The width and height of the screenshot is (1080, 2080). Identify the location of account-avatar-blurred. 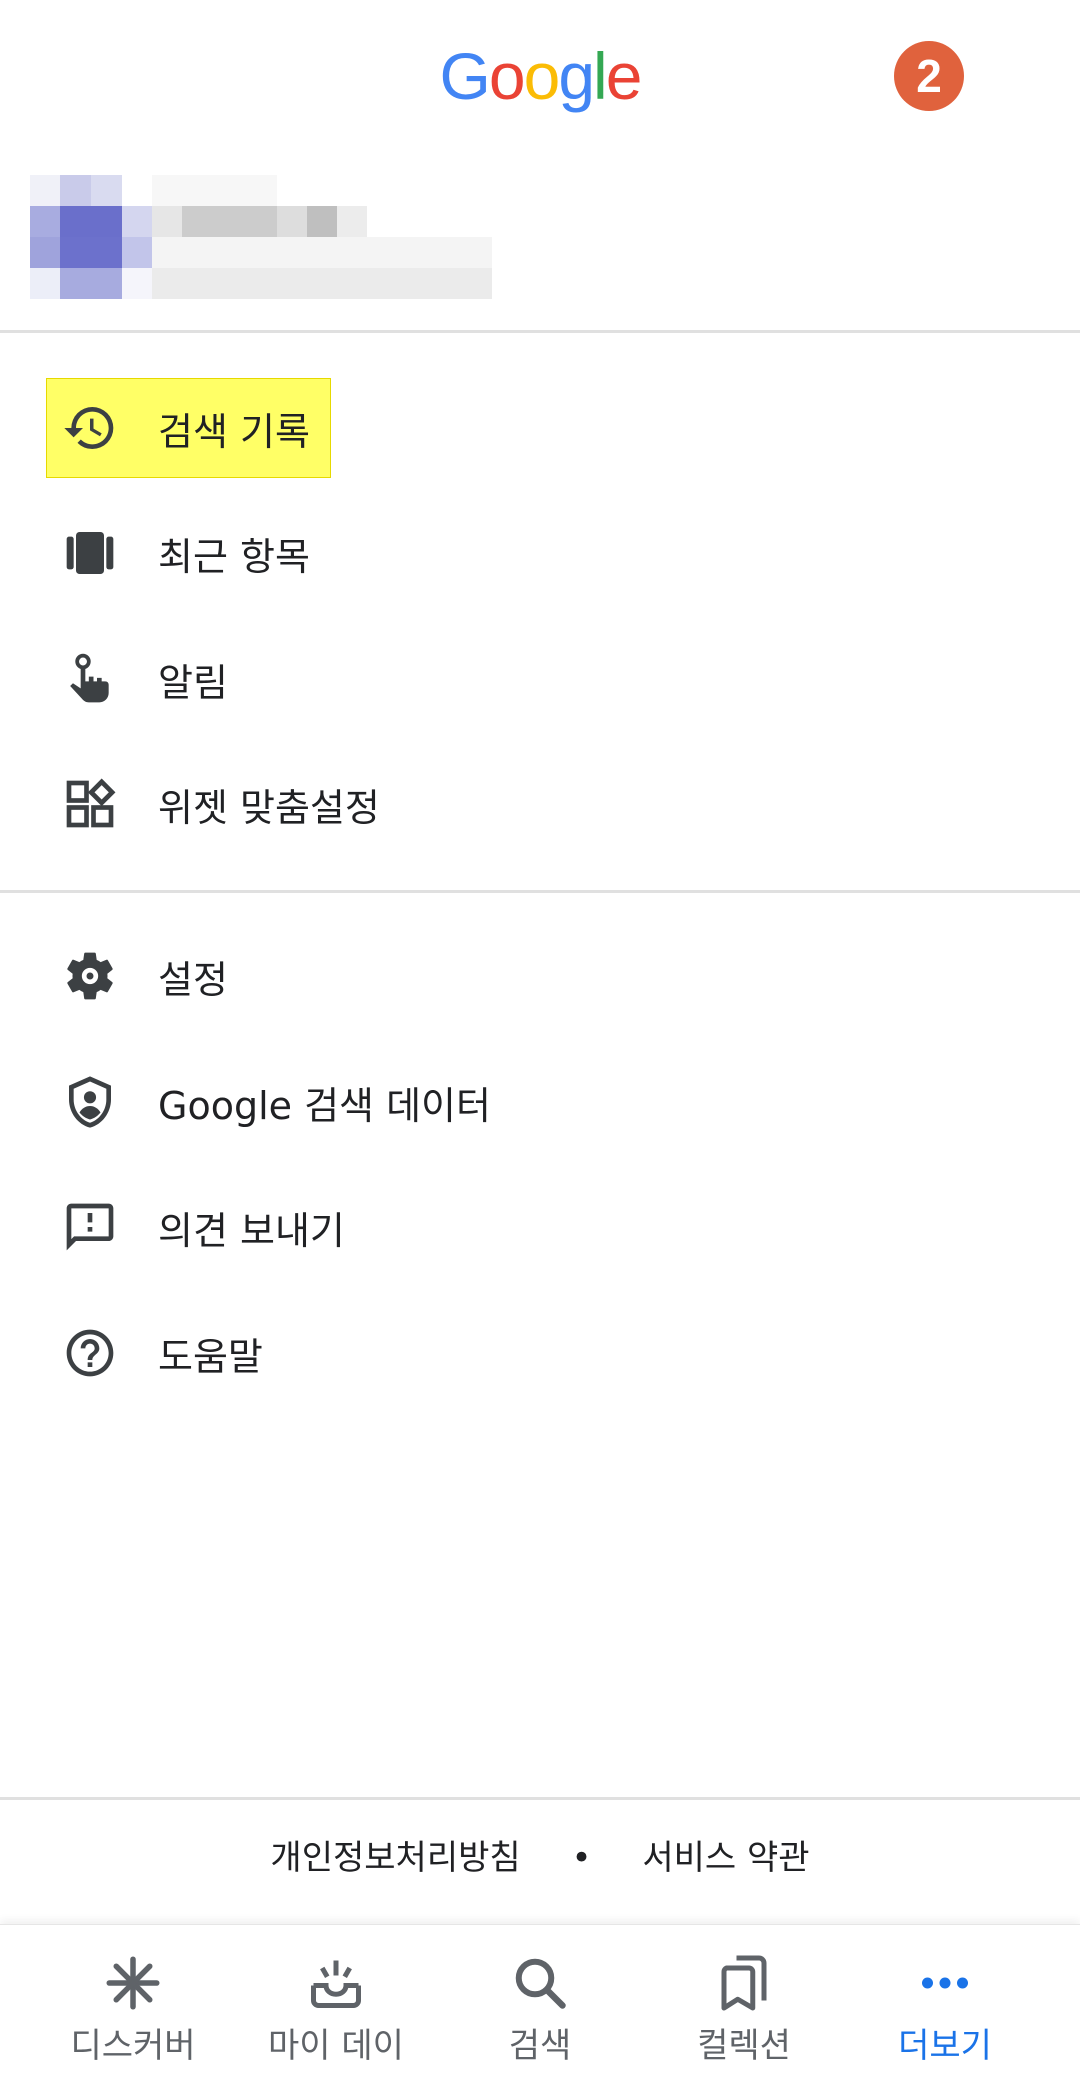
(265, 237).